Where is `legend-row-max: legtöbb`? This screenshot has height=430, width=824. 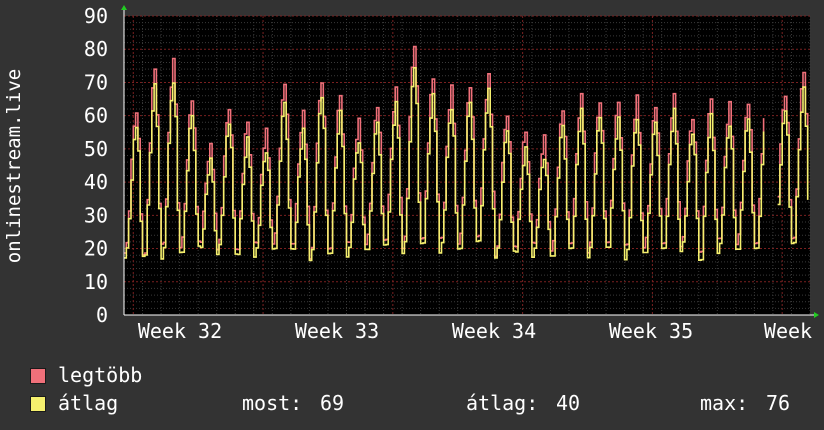 legend-row-max: legtöbb is located at coordinates (412, 376).